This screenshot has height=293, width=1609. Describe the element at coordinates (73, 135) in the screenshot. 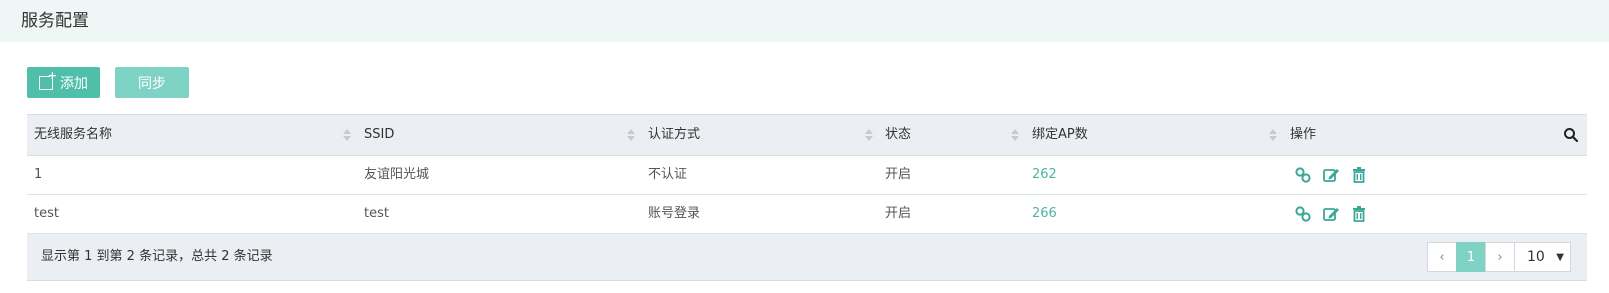

I see `column-header-name: 无线服务名称` at that location.